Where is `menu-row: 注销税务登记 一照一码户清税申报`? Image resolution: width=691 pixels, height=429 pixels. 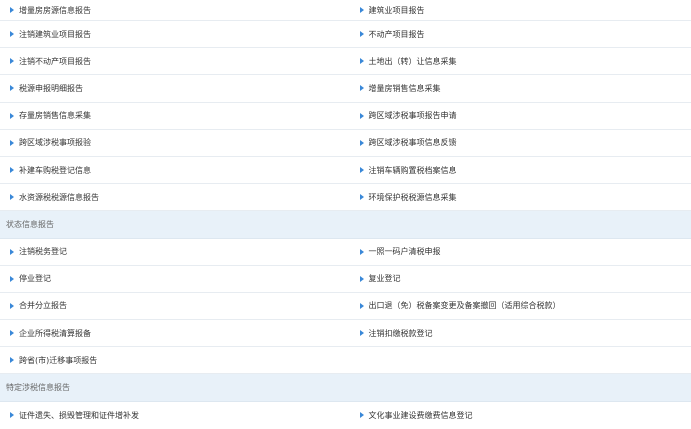 menu-row: 注销税务登记 一照一码户清税申报 is located at coordinates (345, 252).